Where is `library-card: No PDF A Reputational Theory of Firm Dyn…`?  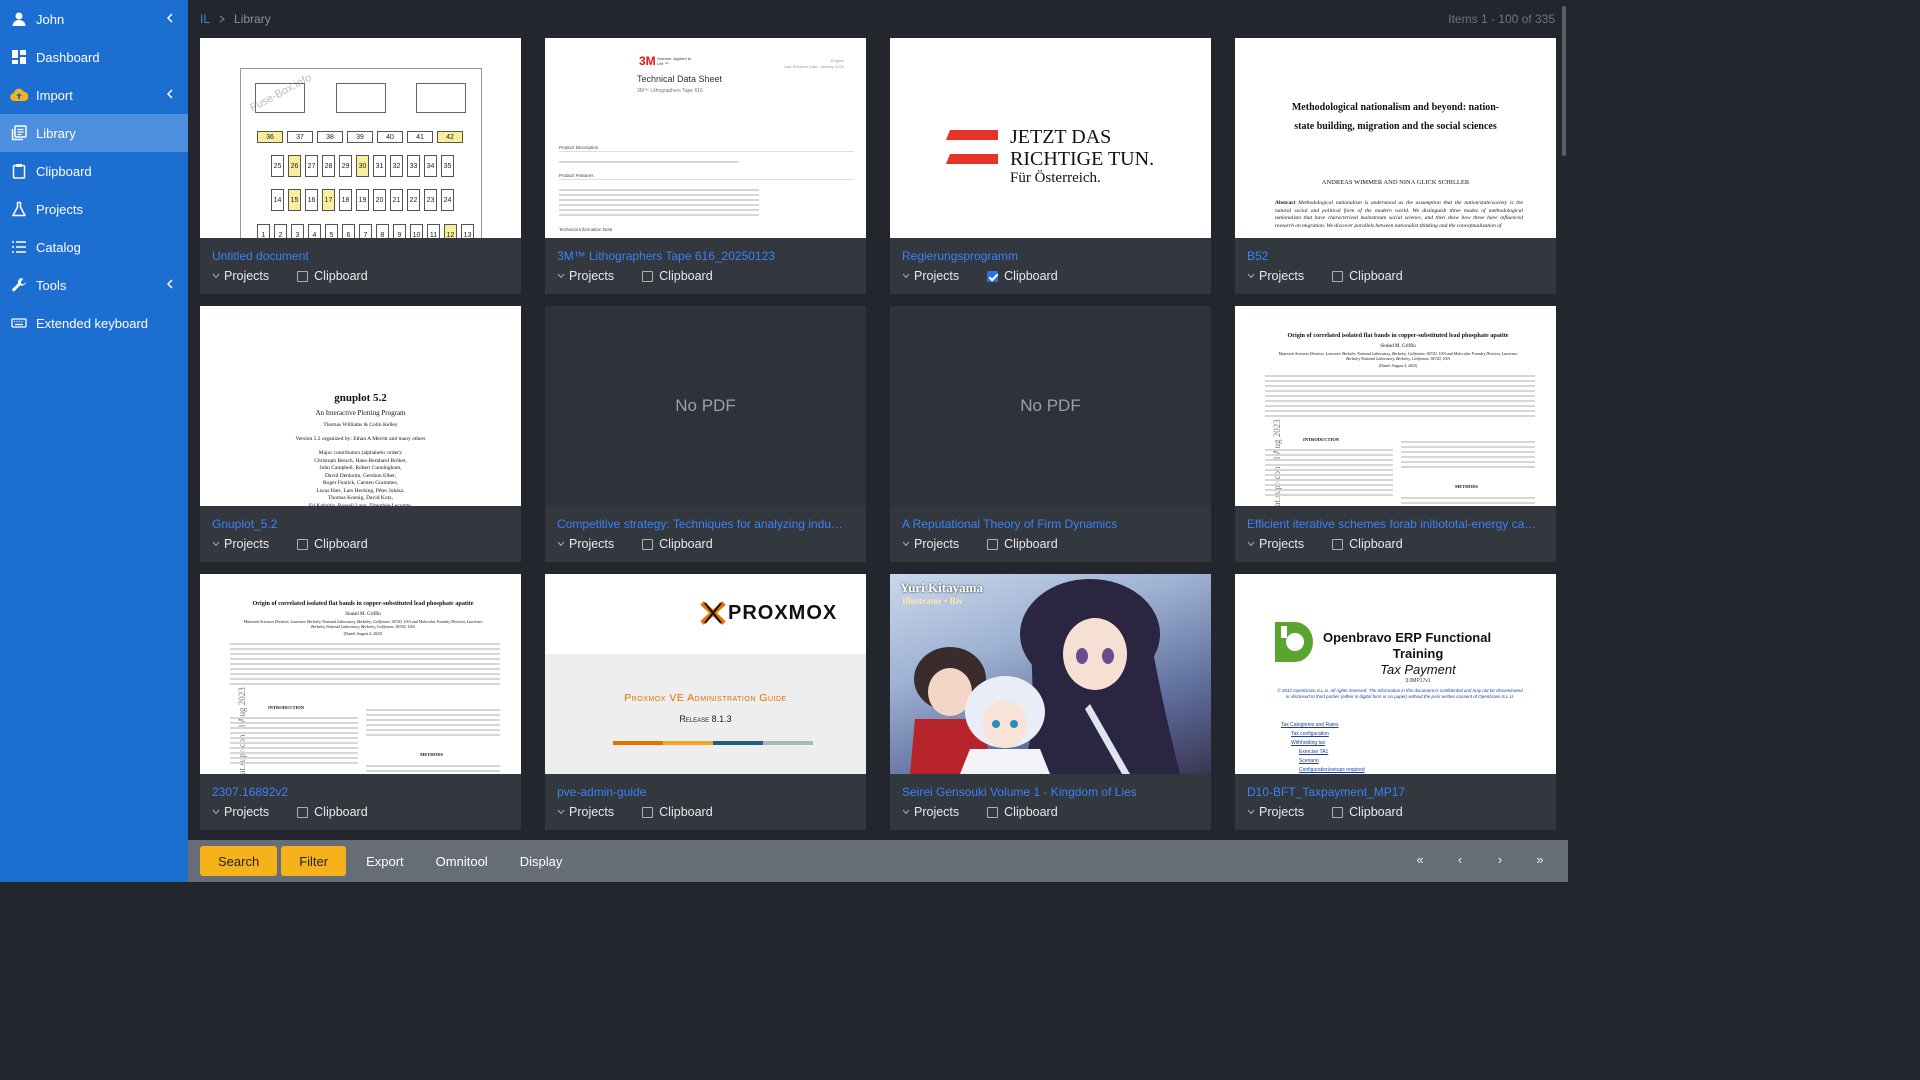 library-card: No PDF A Reputational Theory of Firm Dyn… is located at coordinates (1050, 434).